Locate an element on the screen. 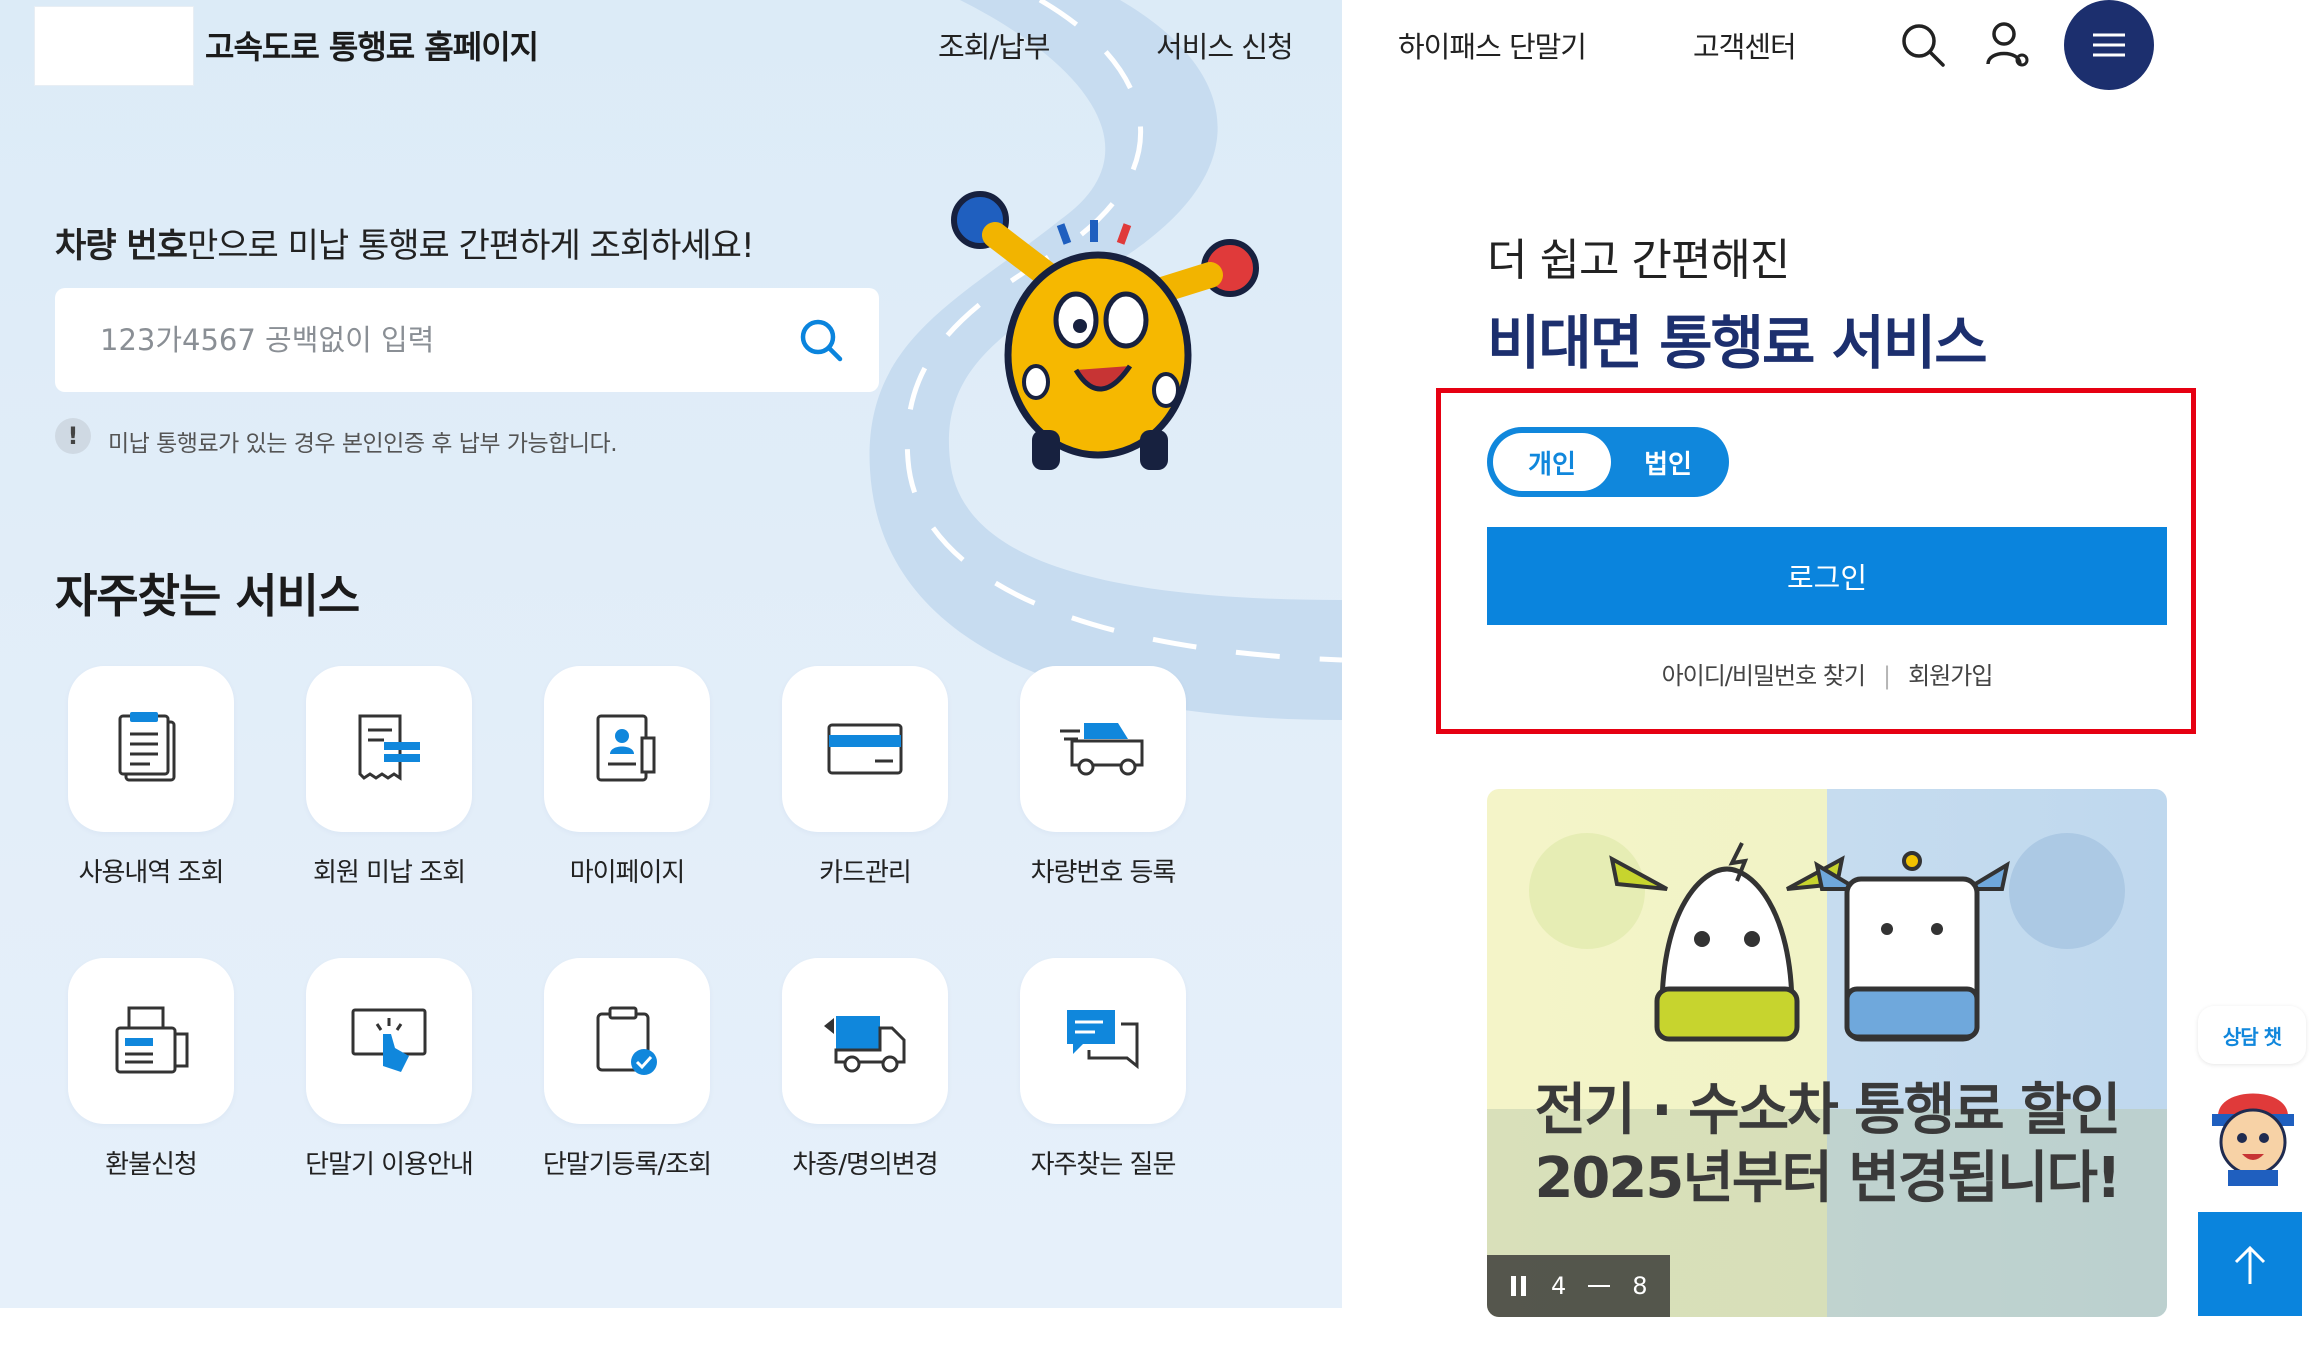 The image size is (2322, 1362). service-faq: 자주찾는 질문 is located at coordinates (1103, 1069).